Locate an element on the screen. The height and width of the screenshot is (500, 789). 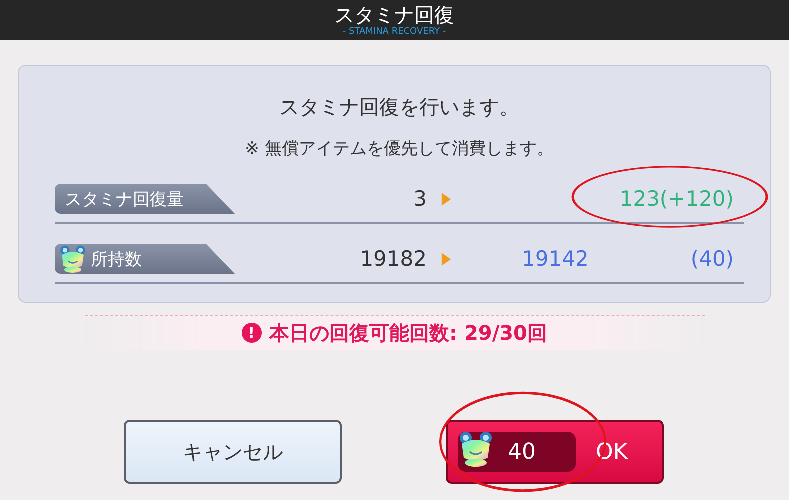
before-value: 3 is located at coordinates (419, 199).